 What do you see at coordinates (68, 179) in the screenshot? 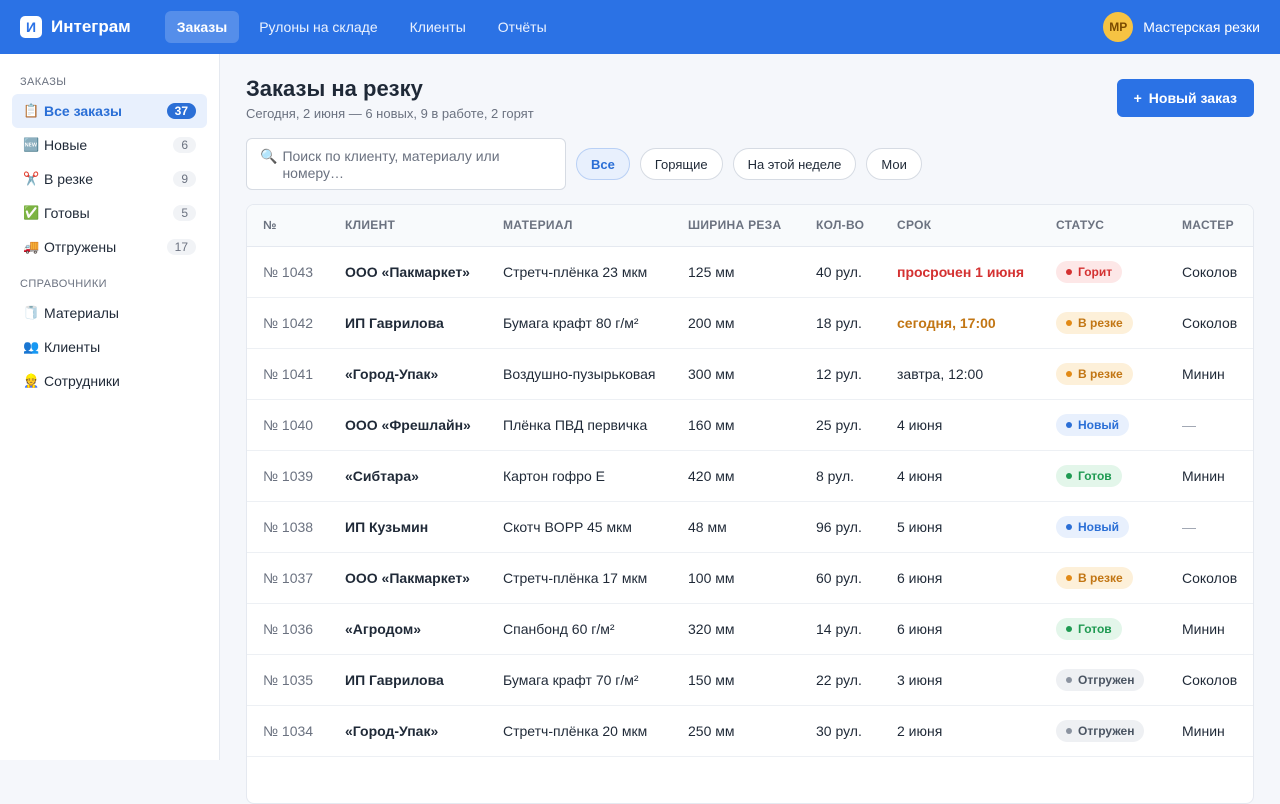
I see `sidebar-item-label: В резке` at bounding box center [68, 179].